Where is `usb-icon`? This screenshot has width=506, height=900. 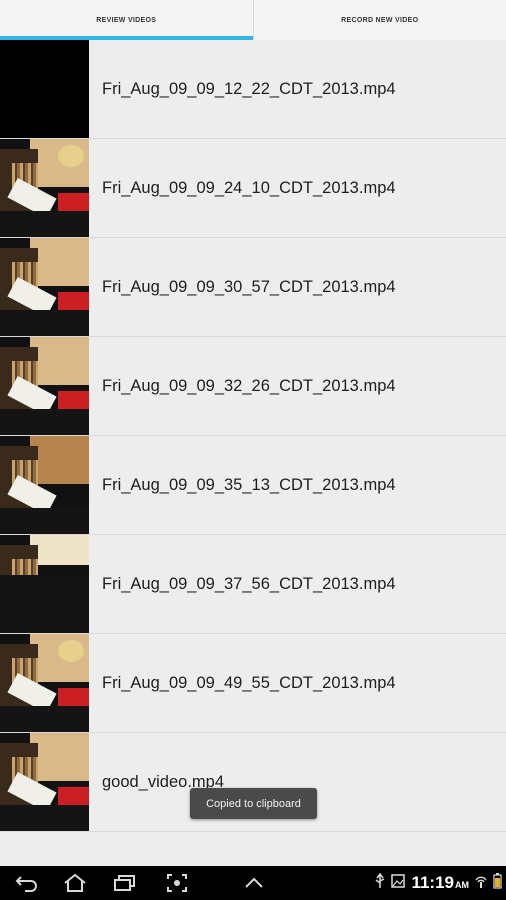 usb-icon is located at coordinates (380, 883).